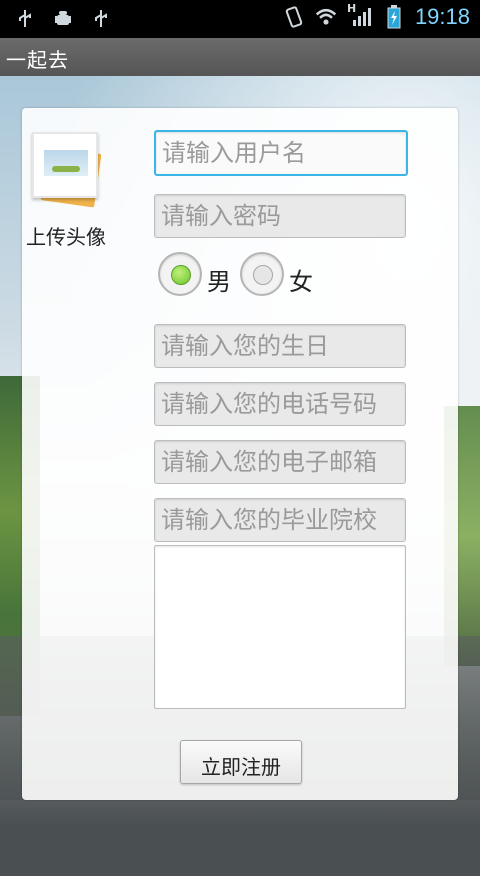  I want to click on school-field, so click(280, 520).